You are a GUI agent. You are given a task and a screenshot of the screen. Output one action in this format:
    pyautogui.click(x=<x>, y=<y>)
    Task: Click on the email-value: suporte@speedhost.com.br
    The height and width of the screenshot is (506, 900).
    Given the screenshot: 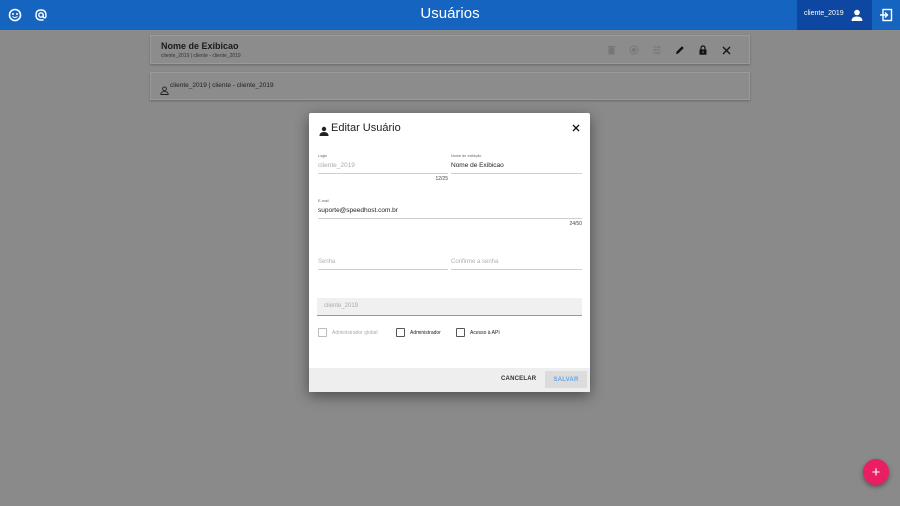 What is the action you would take?
    pyautogui.click(x=358, y=210)
    